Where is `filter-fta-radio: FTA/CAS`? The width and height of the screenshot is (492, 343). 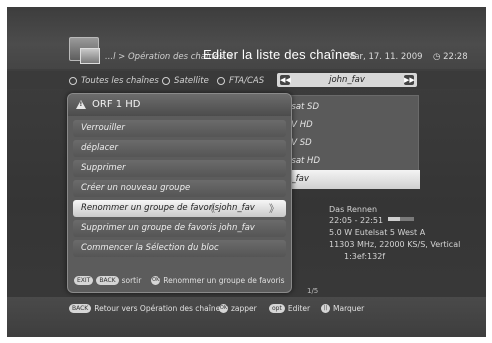
filter-fta-radio: FTA/CAS is located at coordinates (240, 81).